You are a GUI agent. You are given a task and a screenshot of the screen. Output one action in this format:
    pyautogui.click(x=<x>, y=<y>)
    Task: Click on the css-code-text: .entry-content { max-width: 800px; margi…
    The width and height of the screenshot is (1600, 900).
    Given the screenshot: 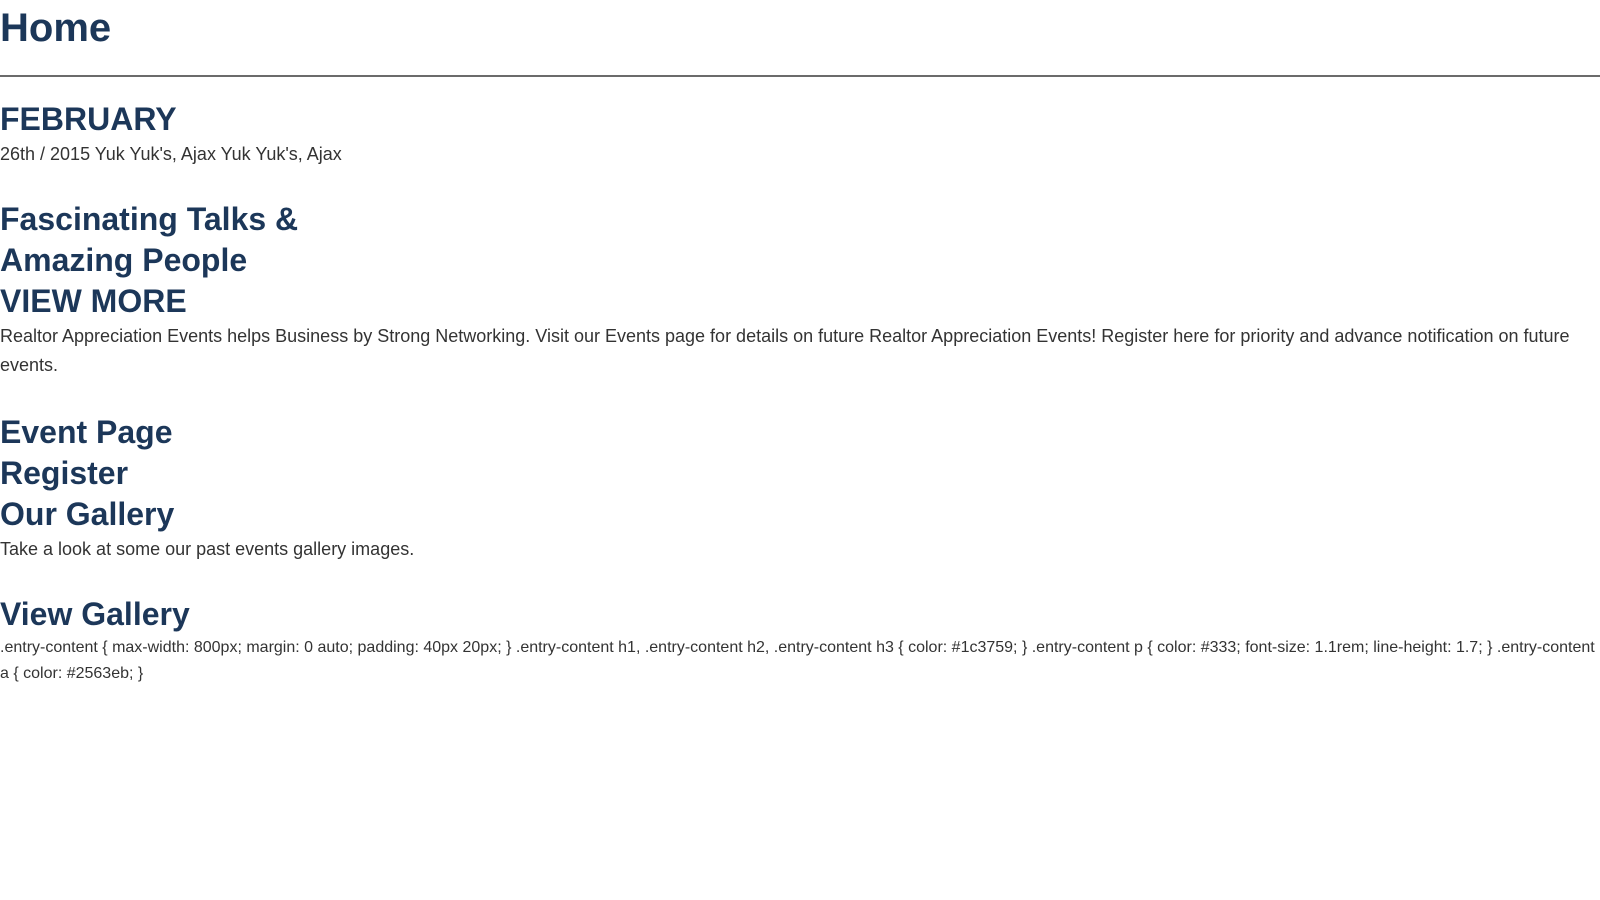 What is the action you would take?
    pyautogui.click(x=797, y=660)
    